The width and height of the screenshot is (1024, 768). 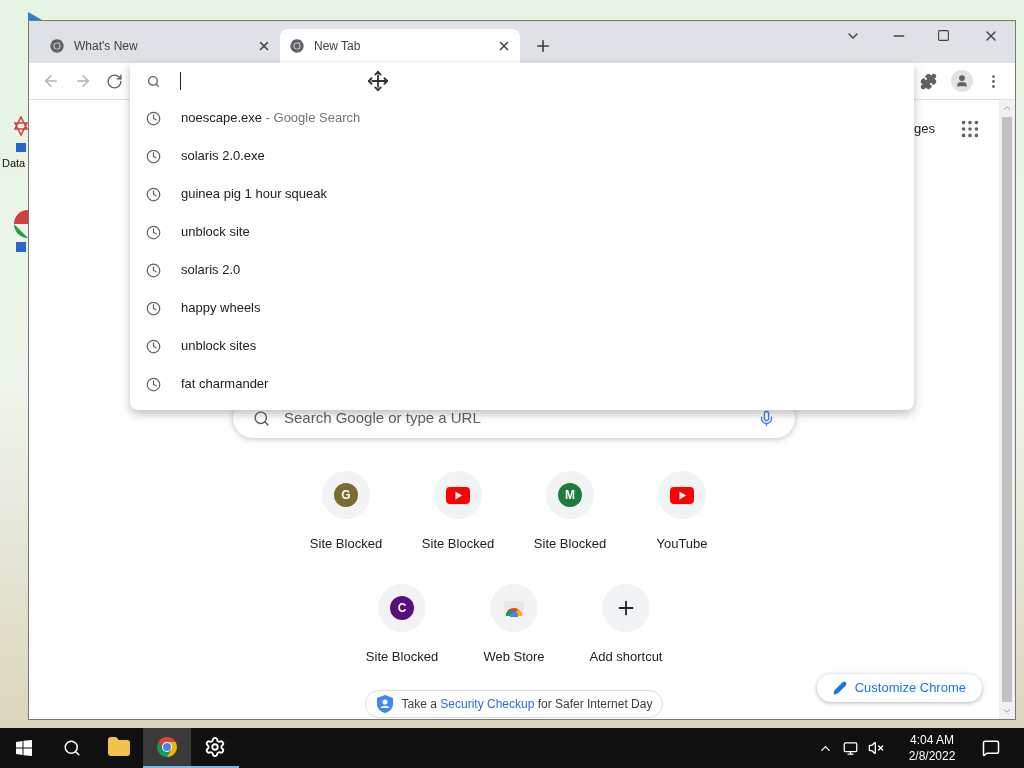 I want to click on shortcut-tile: G Site Blocked, so click(x=346, y=524).